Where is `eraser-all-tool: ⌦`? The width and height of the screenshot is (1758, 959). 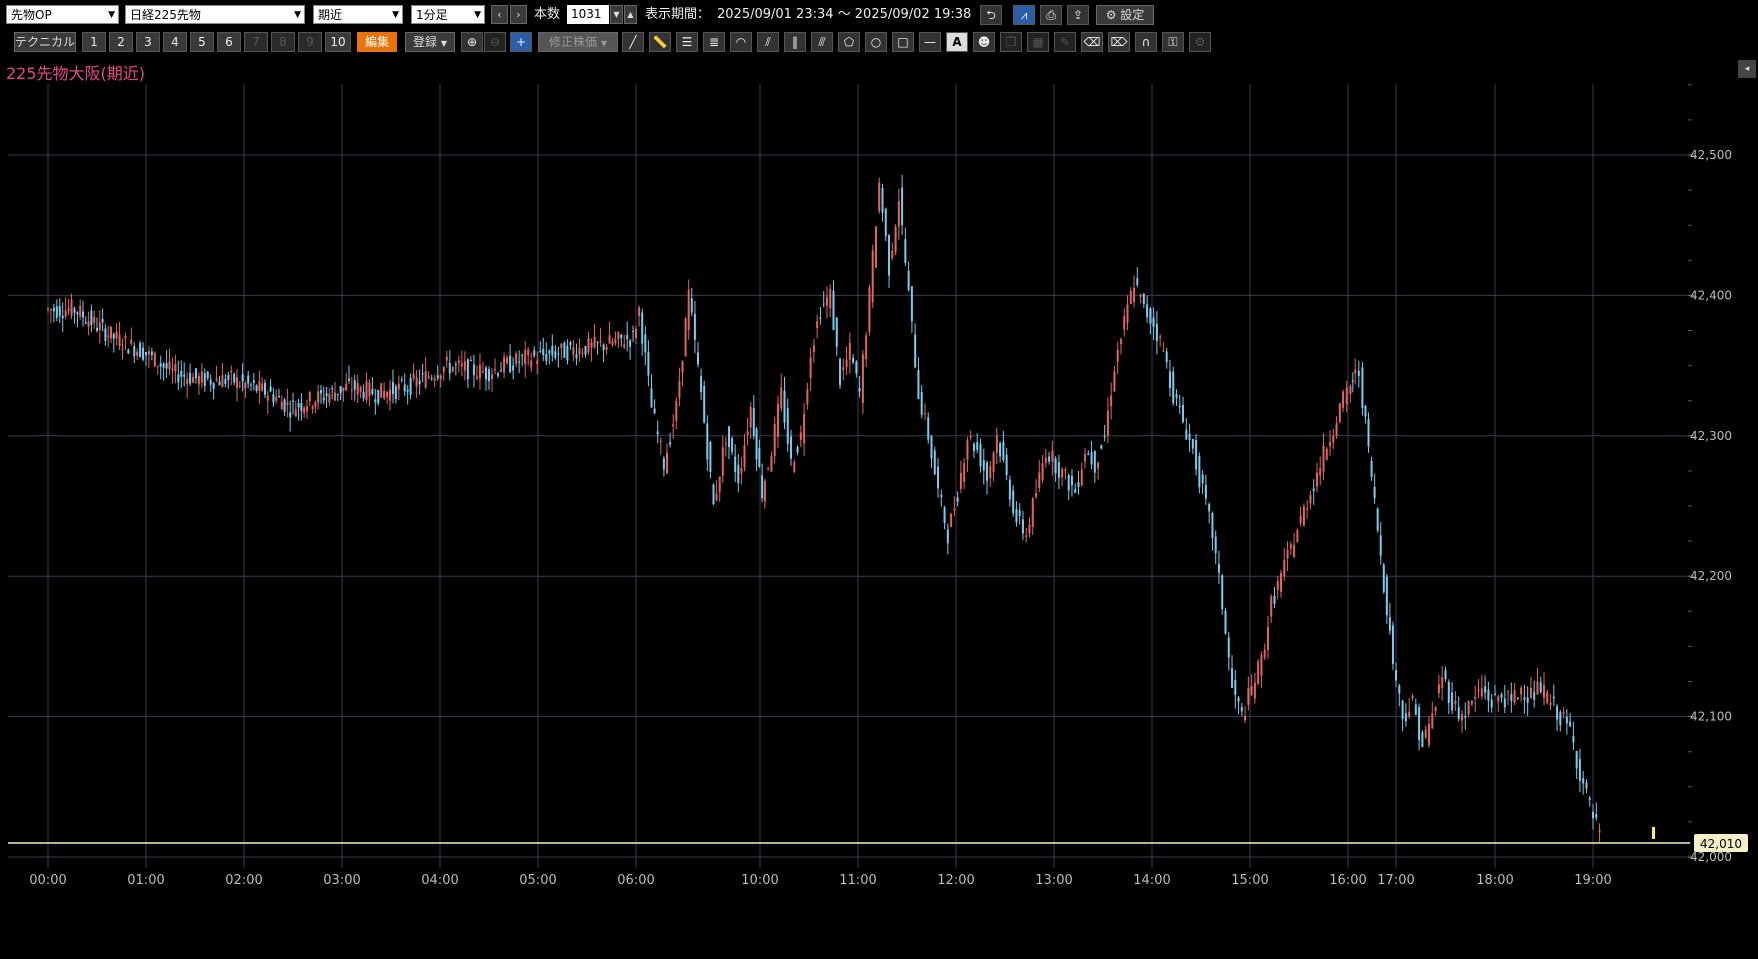
eraser-all-tool: ⌦ is located at coordinates (1119, 42).